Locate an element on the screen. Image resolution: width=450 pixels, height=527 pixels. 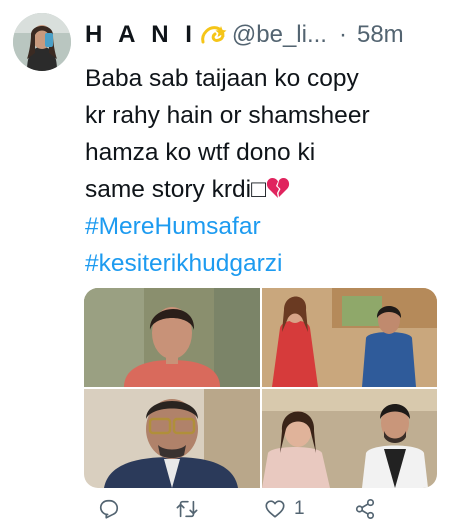
tweet-text-line: Baba sab taijaan ko copy is located at coordinates (222, 78).